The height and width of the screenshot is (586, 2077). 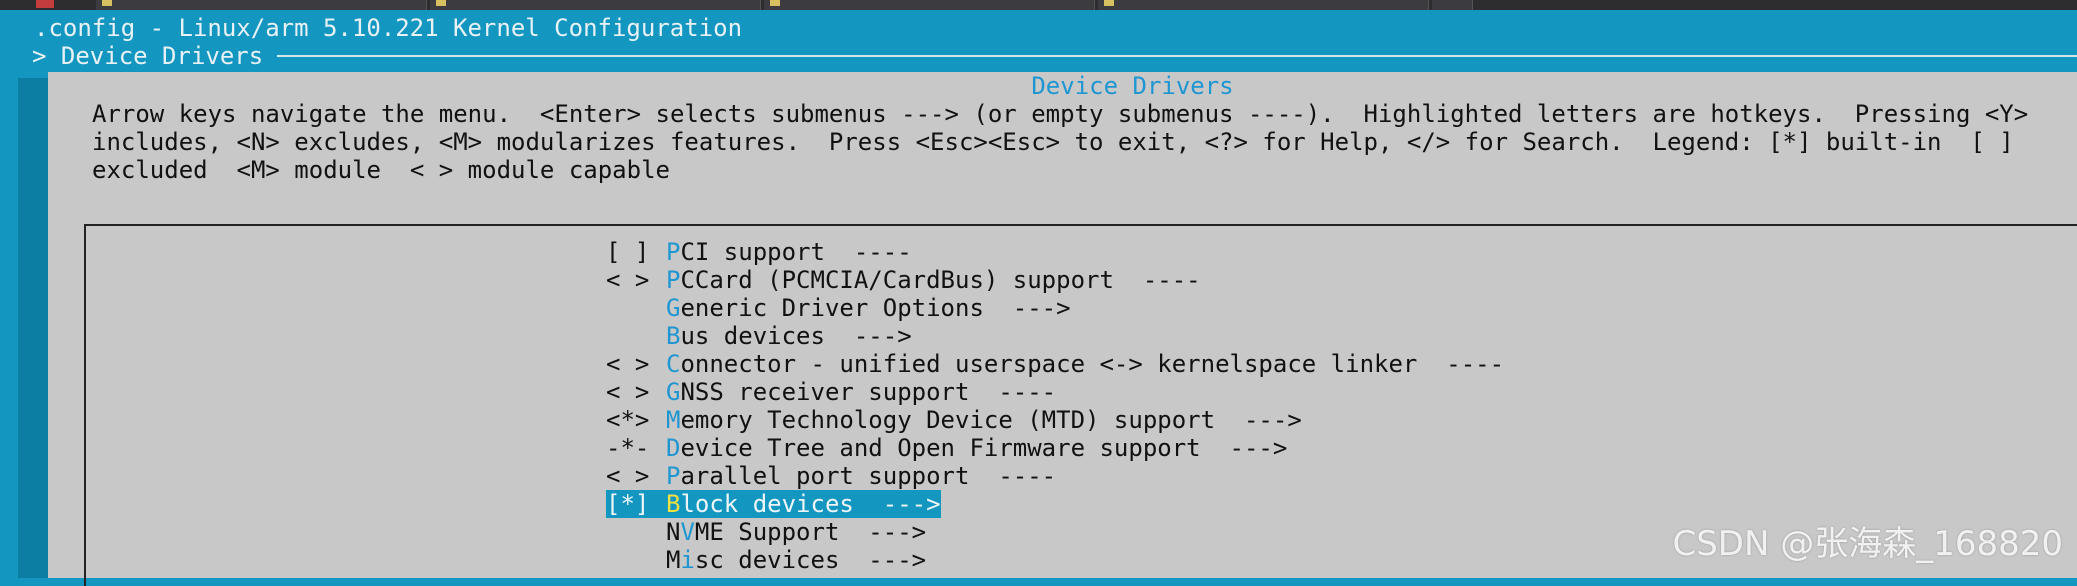 What do you see at coordinates (1132, 86) in the screenshot?
I see `dialog-title: Device Drivers` at bounding box center [1132, 86].